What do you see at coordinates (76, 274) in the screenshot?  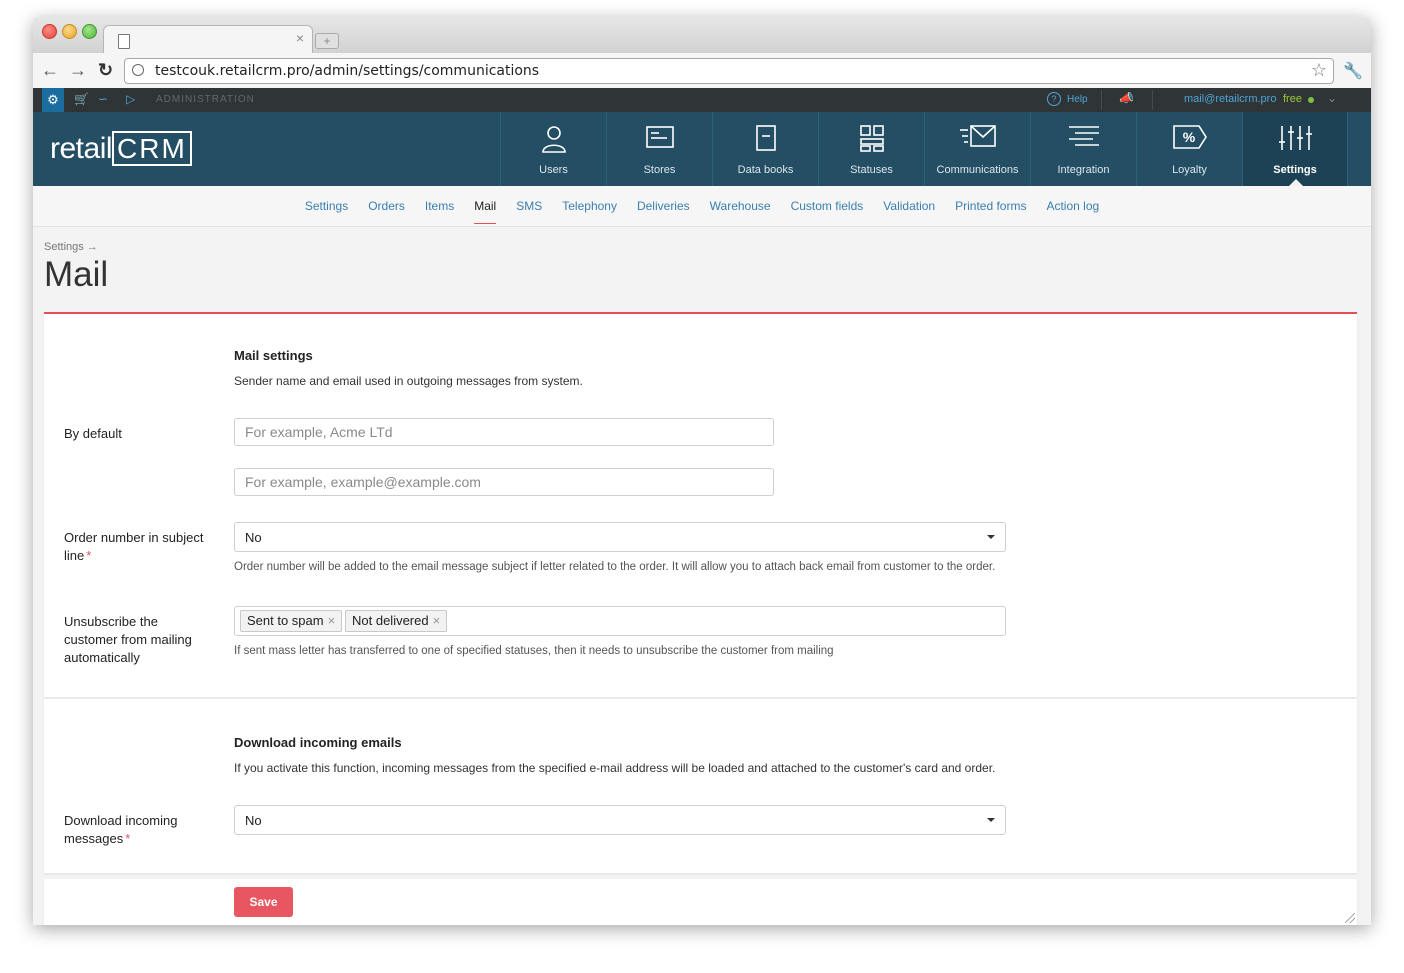 I see `page-title: Mail` at bounding box center [76, 274].